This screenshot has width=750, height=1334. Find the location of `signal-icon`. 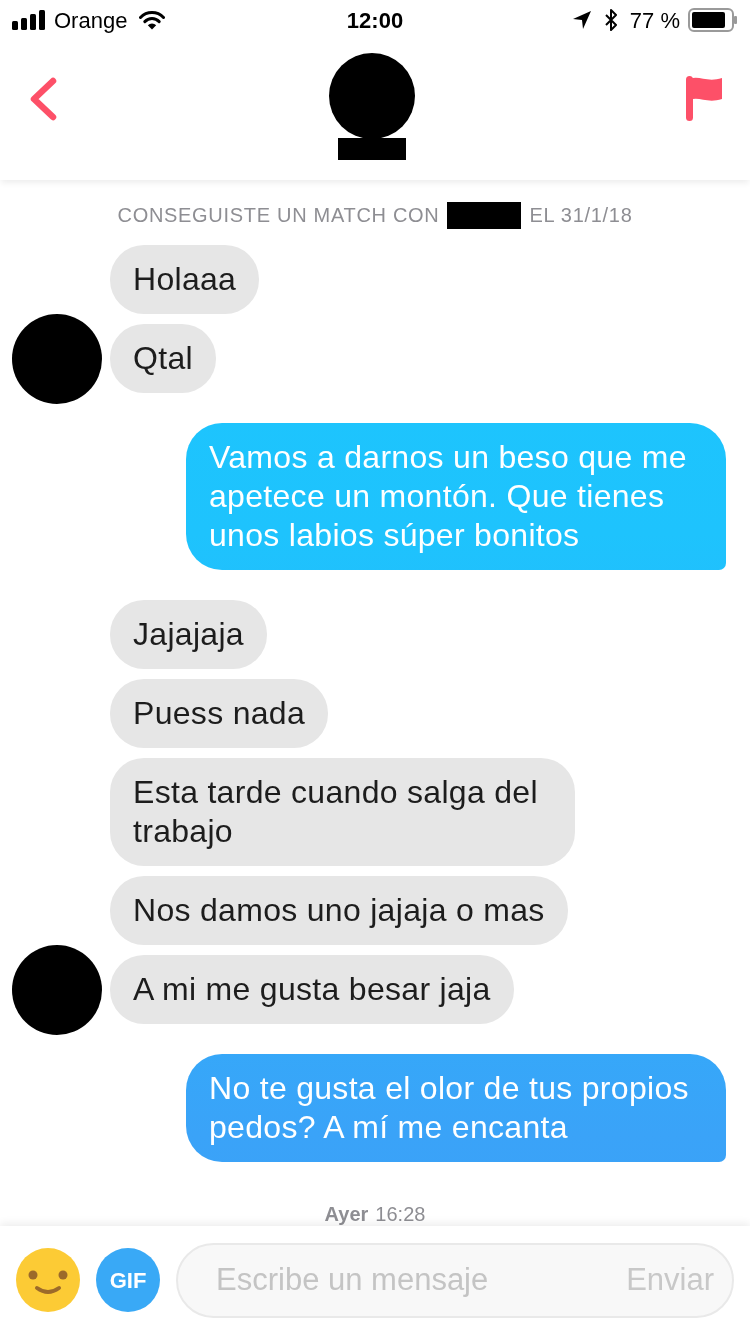

signal-icon is located at coordinates (29, 20).